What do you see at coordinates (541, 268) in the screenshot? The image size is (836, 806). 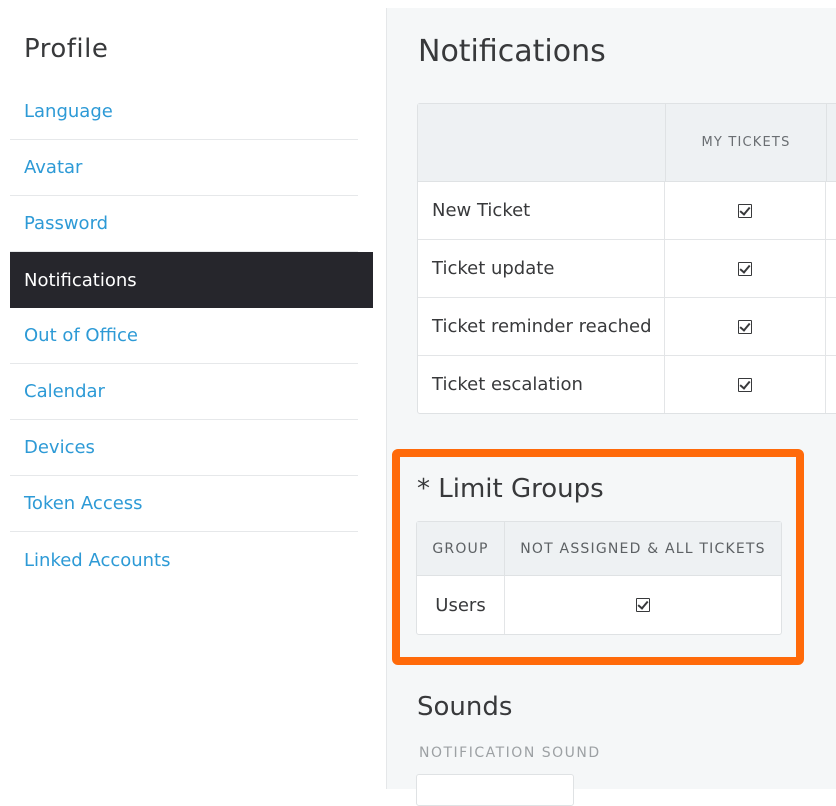 I see `row-label: Ticket update` at bounding box center [541, 268].